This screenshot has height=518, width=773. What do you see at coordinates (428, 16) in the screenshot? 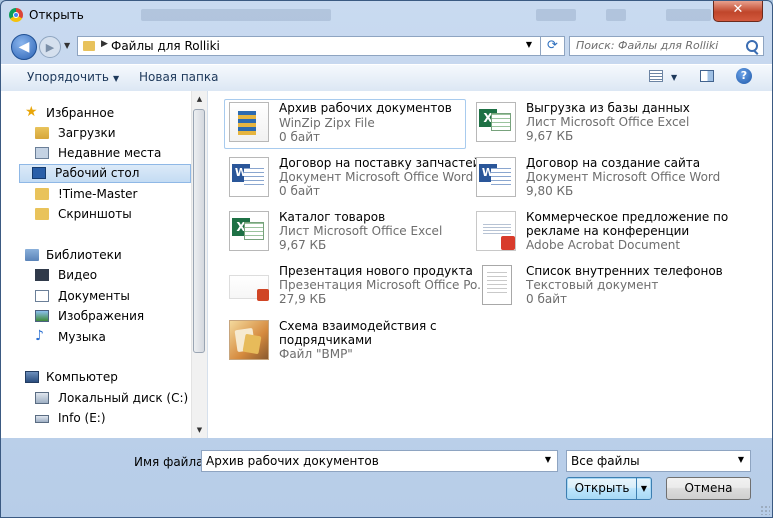
I see `background-window-ghost` at bounding box center [428, 16].